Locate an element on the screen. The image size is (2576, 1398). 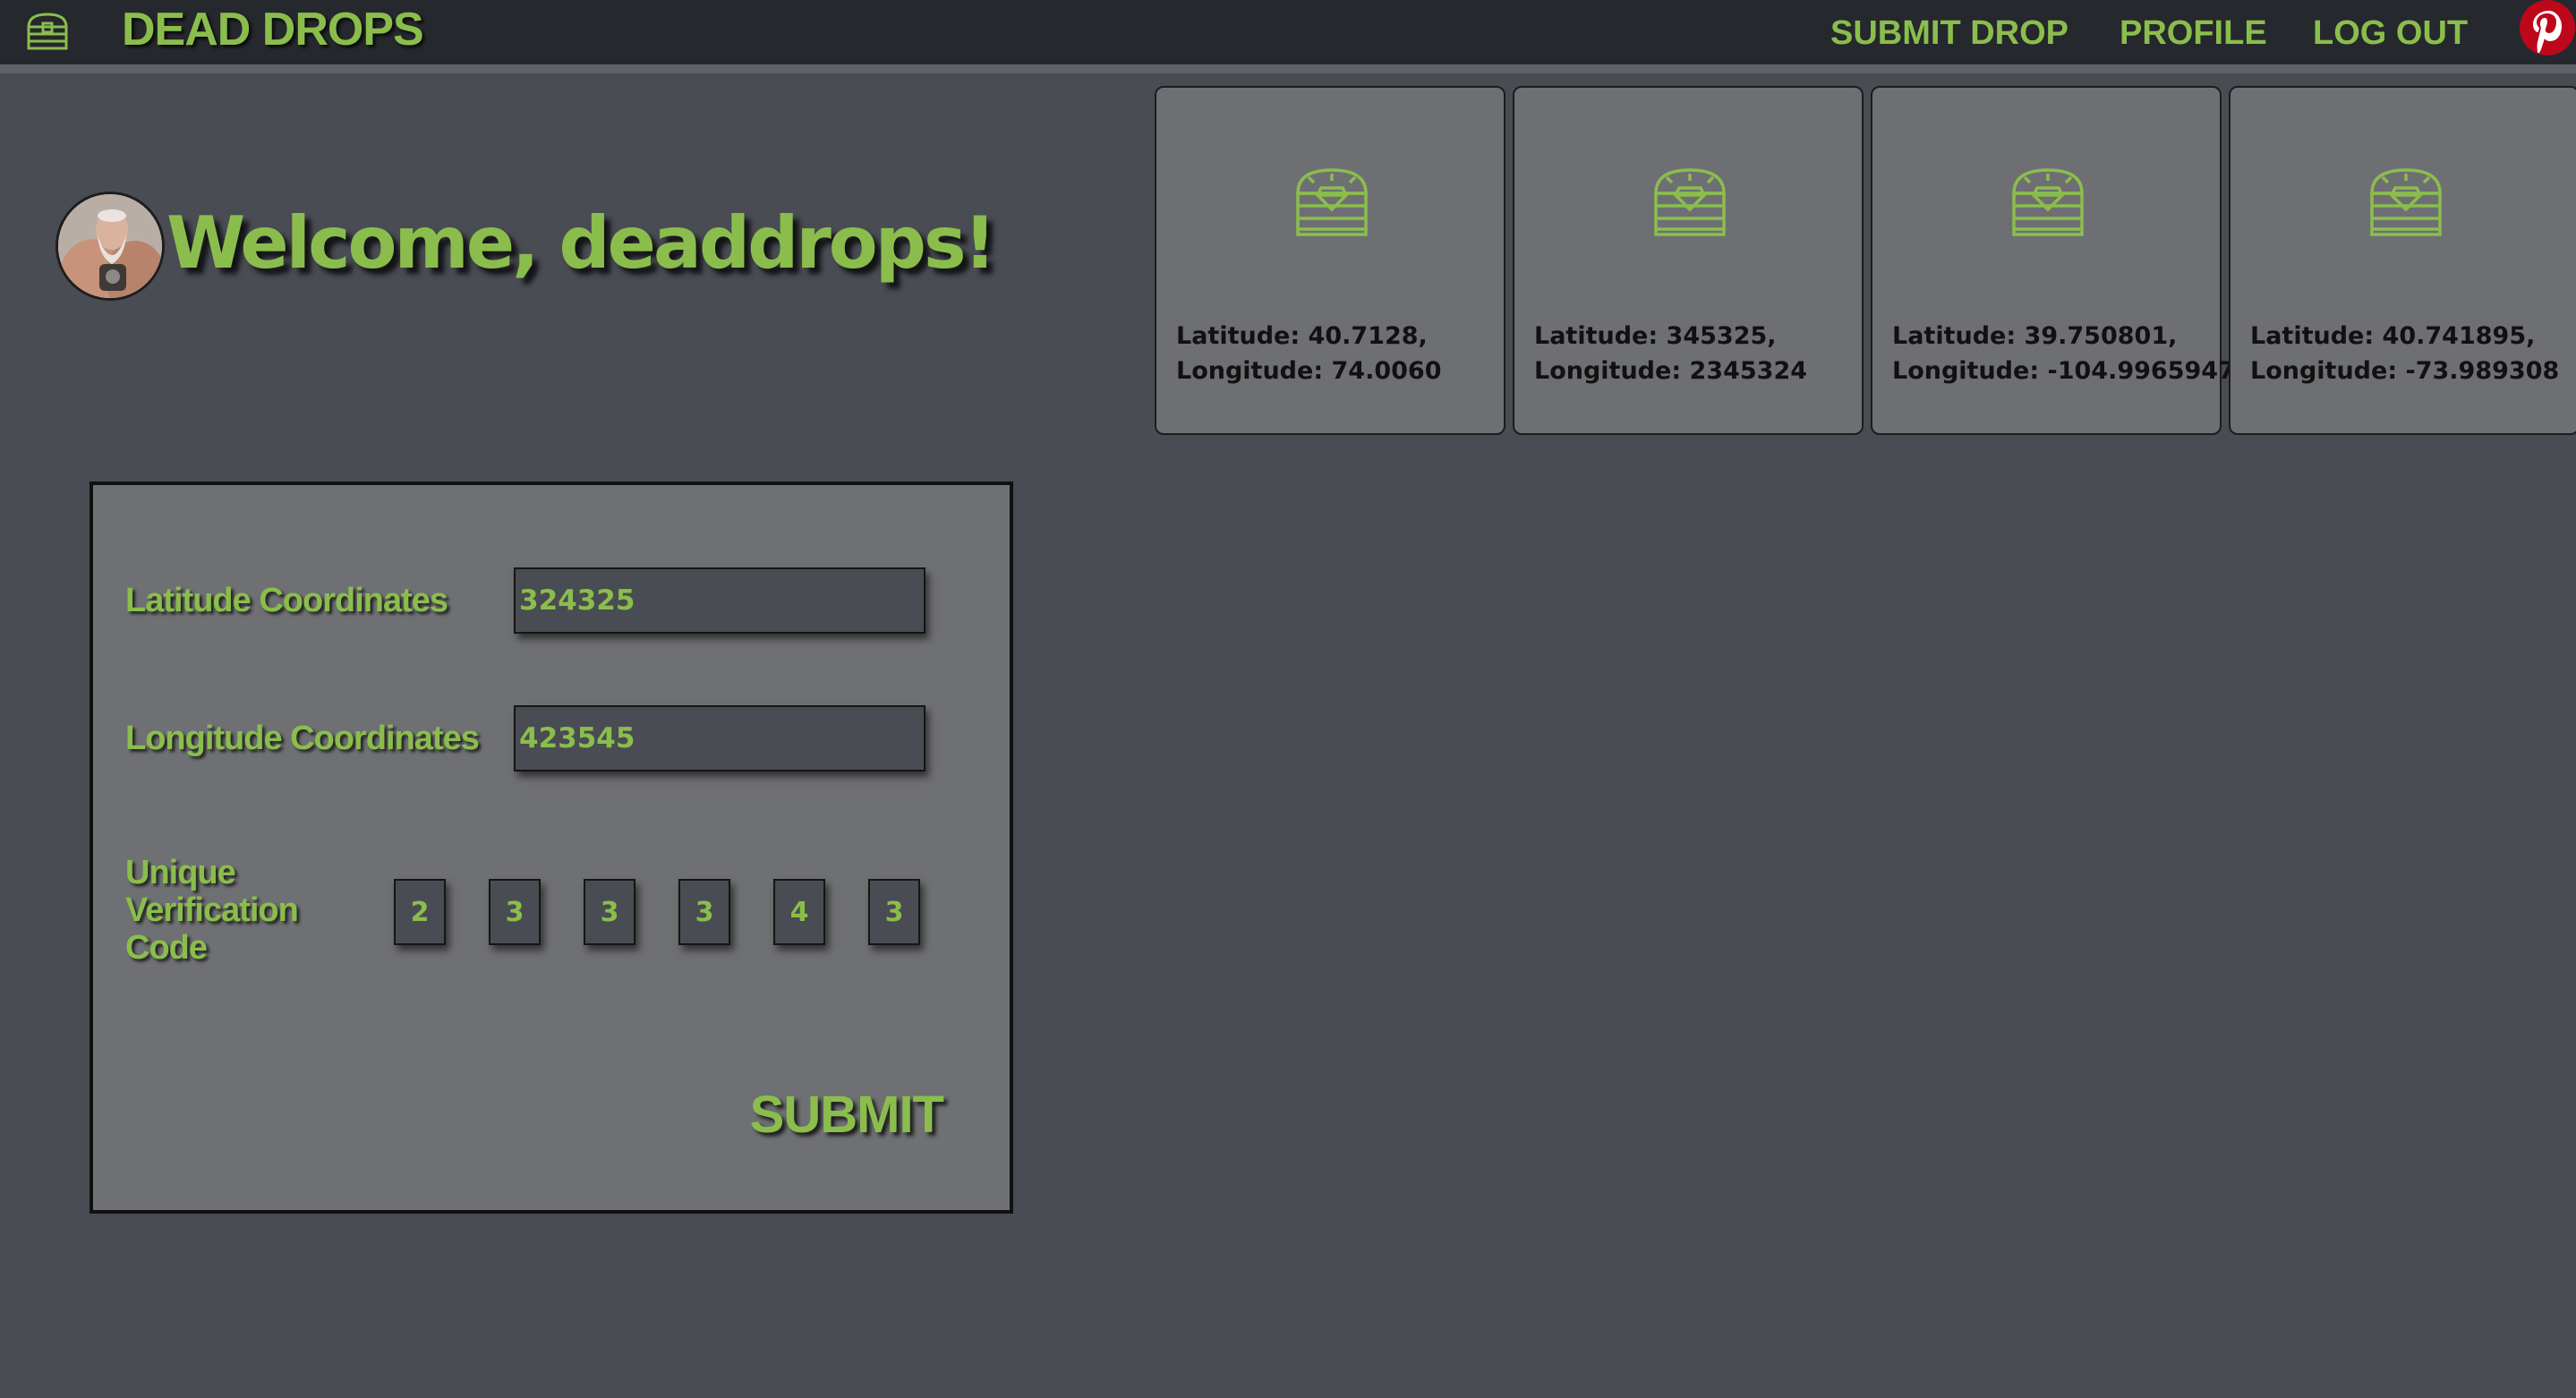
drop-longitude: Longitude: 2345324 is located at coordinates (1671, 371).